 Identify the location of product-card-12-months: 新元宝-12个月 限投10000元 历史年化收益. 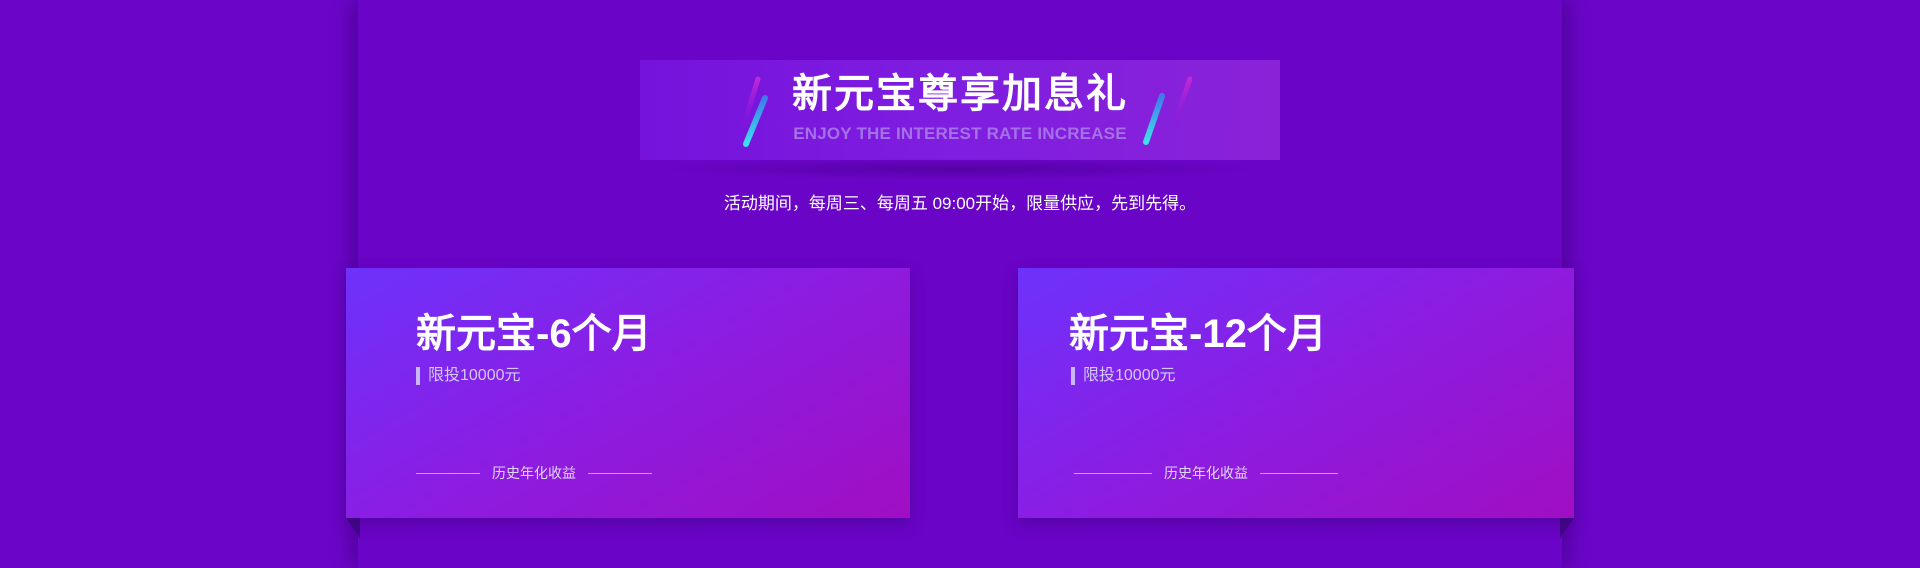
(1296, 393).